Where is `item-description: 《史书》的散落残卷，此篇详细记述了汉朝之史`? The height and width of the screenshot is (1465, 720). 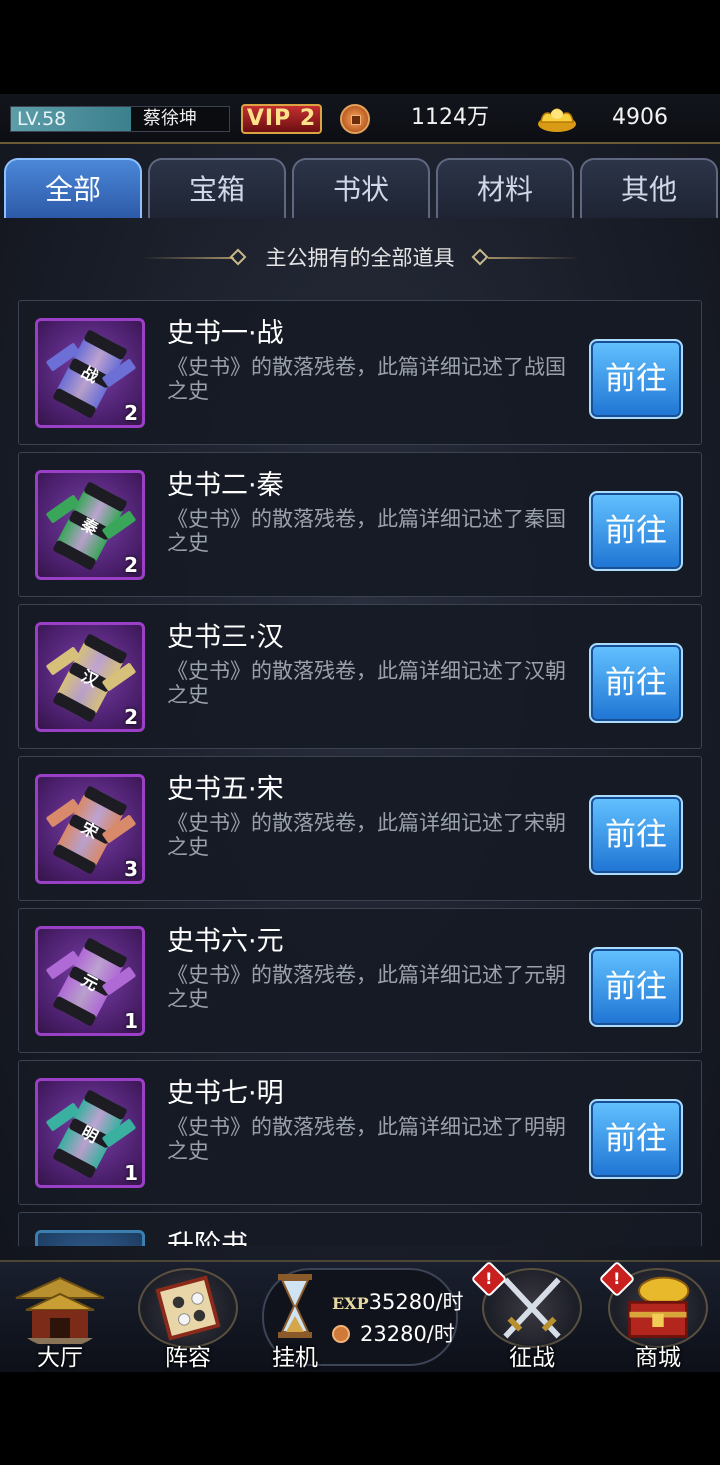
item-description: 《史书》的散落残卷，此篇详细记述了汉朝之史 is located at coordinates (366, 683).